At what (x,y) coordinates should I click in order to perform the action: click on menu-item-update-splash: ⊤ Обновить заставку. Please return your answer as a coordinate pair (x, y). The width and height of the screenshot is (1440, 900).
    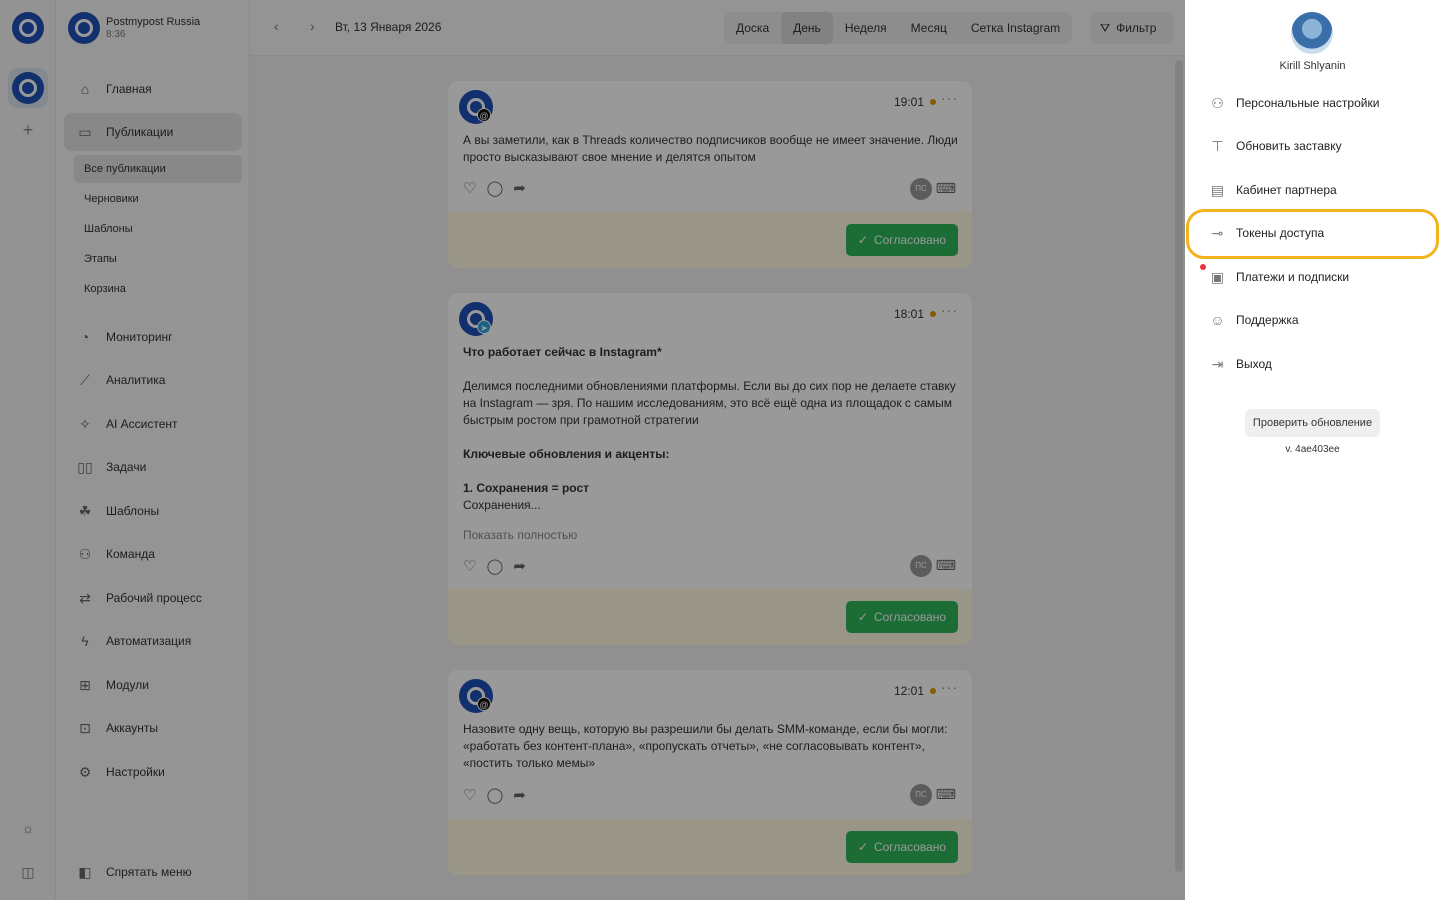
    Looking at the image, I should click on (1315, 146).